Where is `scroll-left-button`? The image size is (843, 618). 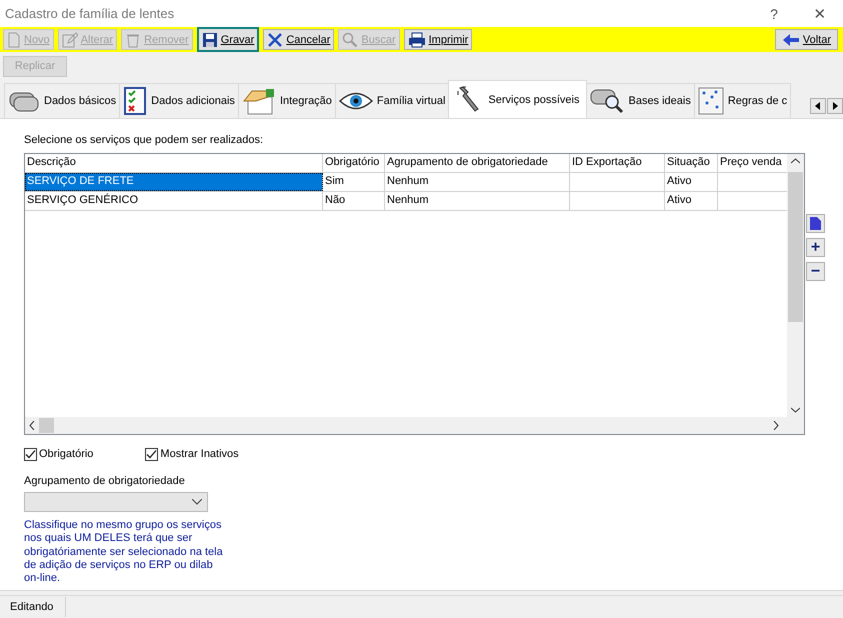
scroll-left-button is located at coordinates (818, 106).